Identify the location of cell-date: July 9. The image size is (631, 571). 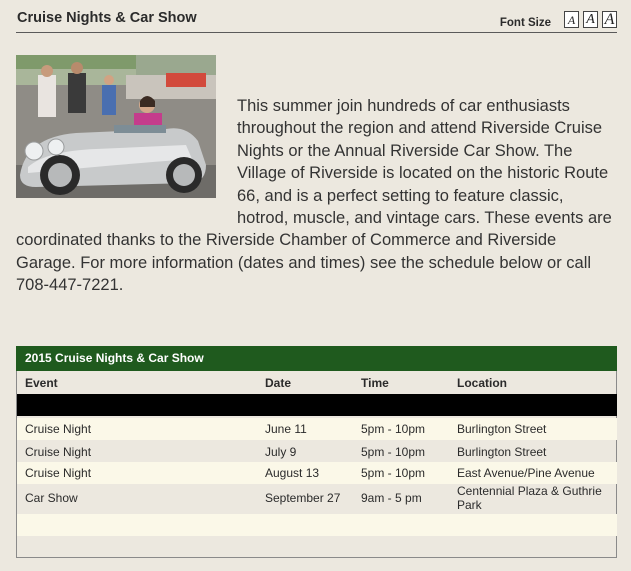
(281, 452).